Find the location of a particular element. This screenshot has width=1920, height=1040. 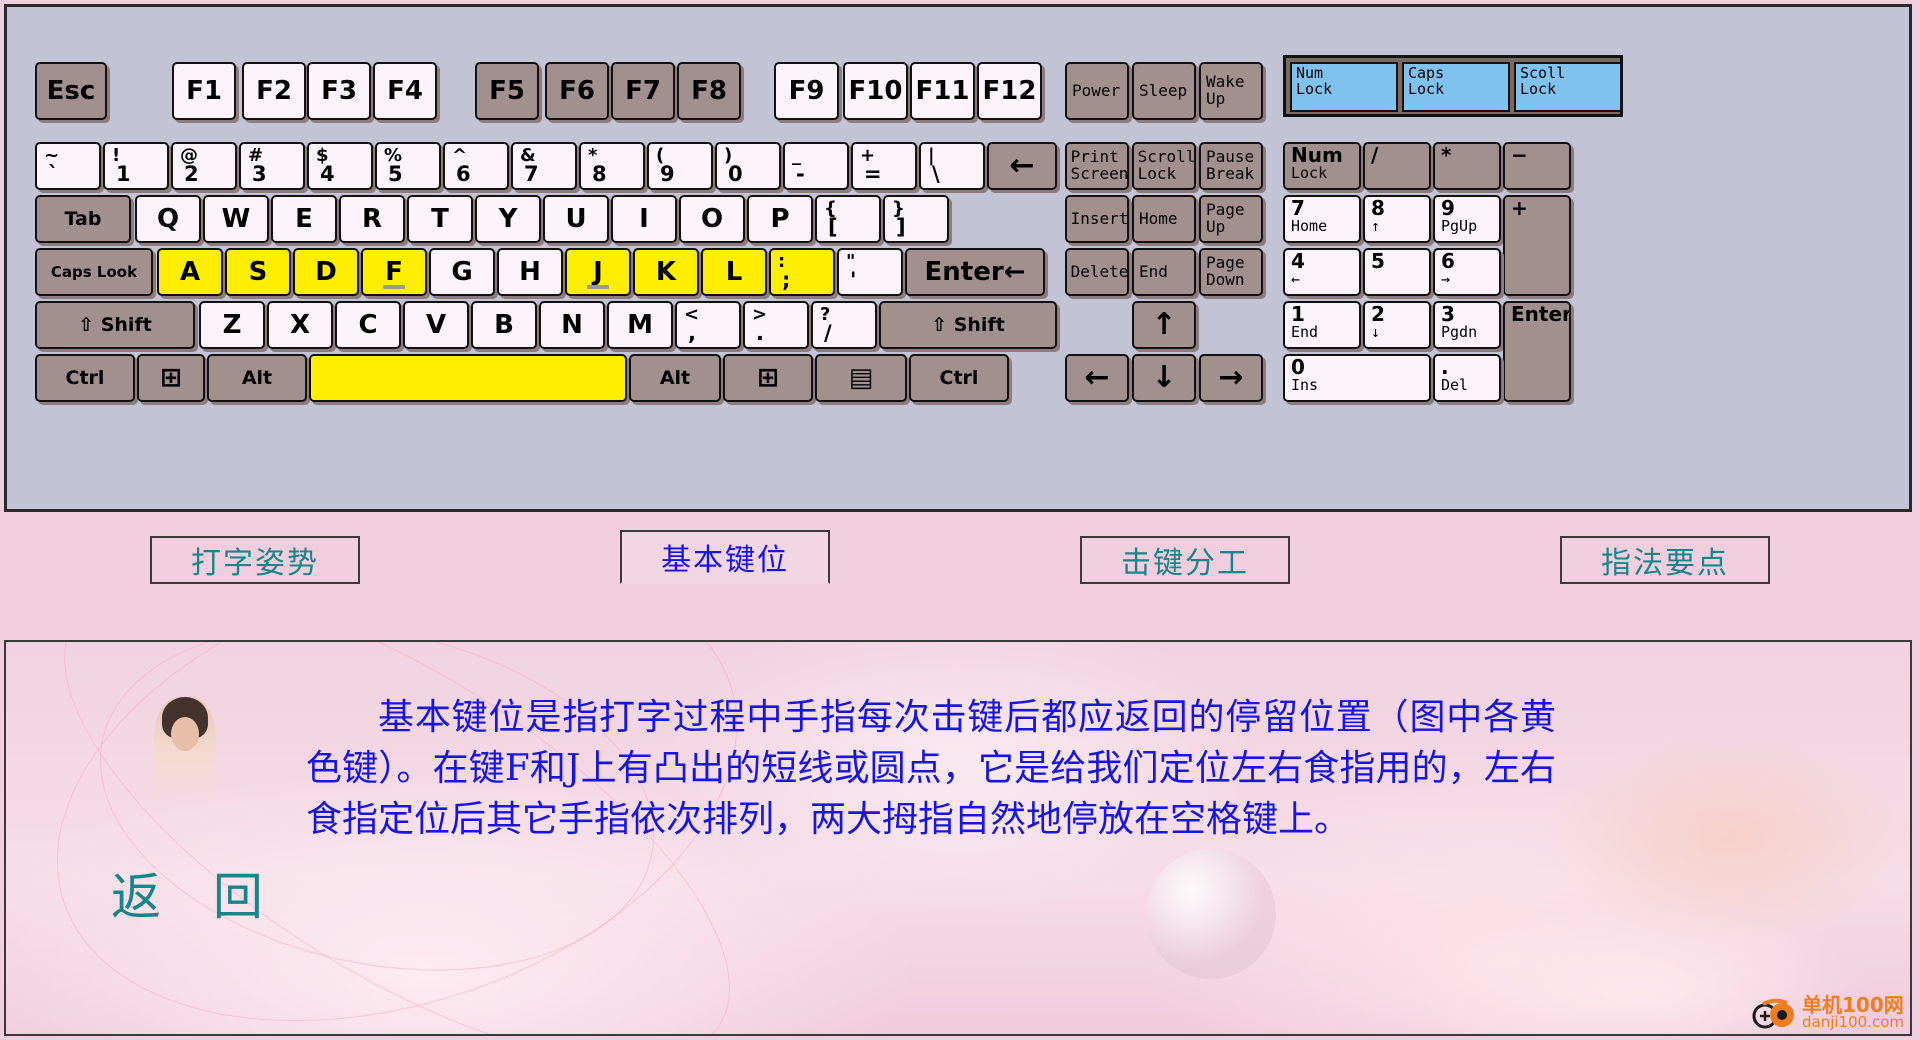

key-x: X is located at coordinates (300, 325).